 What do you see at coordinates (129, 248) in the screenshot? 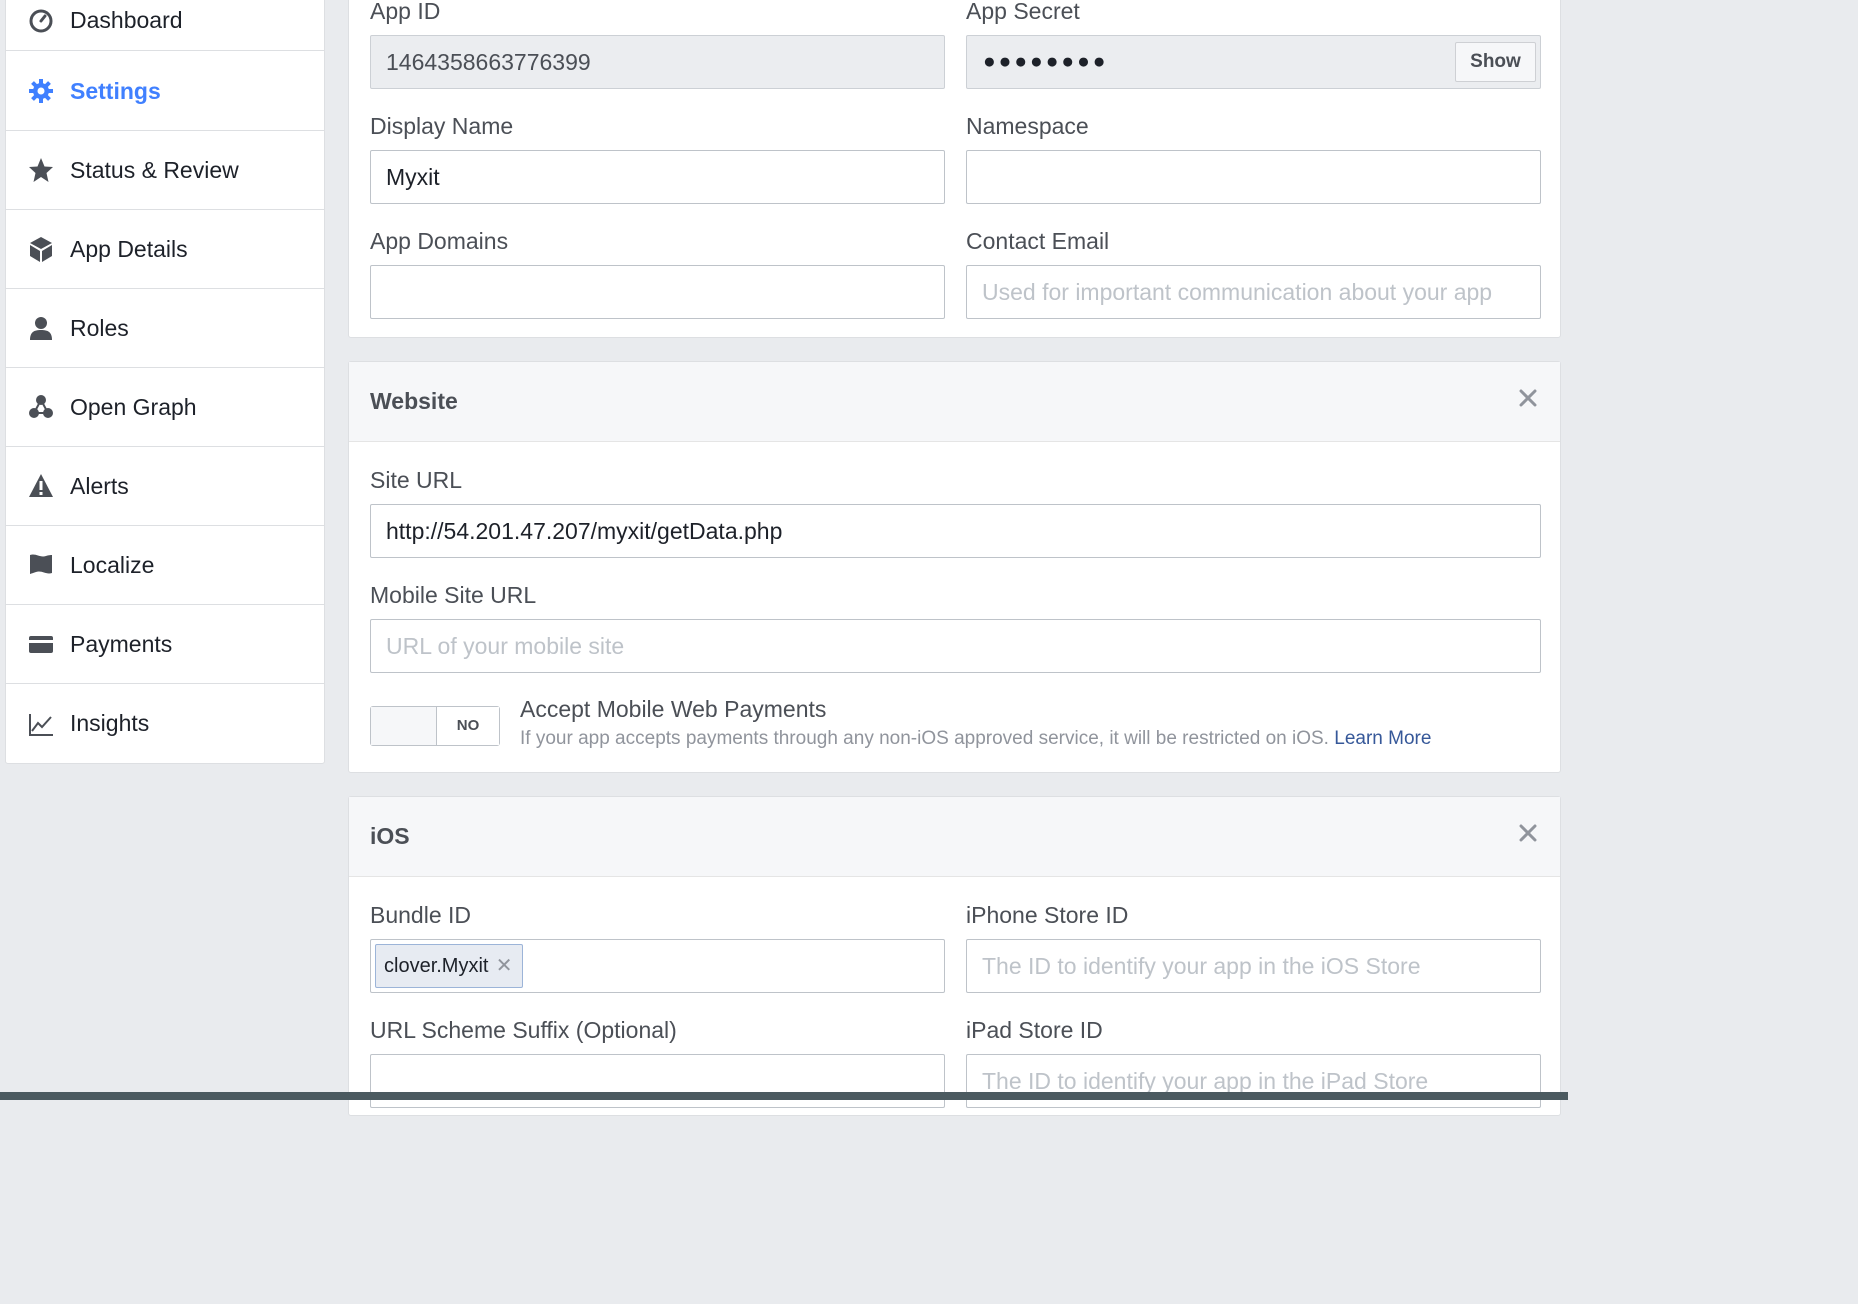
I see `sidebar-item-label: App Details` at bounding box center [129, 248].